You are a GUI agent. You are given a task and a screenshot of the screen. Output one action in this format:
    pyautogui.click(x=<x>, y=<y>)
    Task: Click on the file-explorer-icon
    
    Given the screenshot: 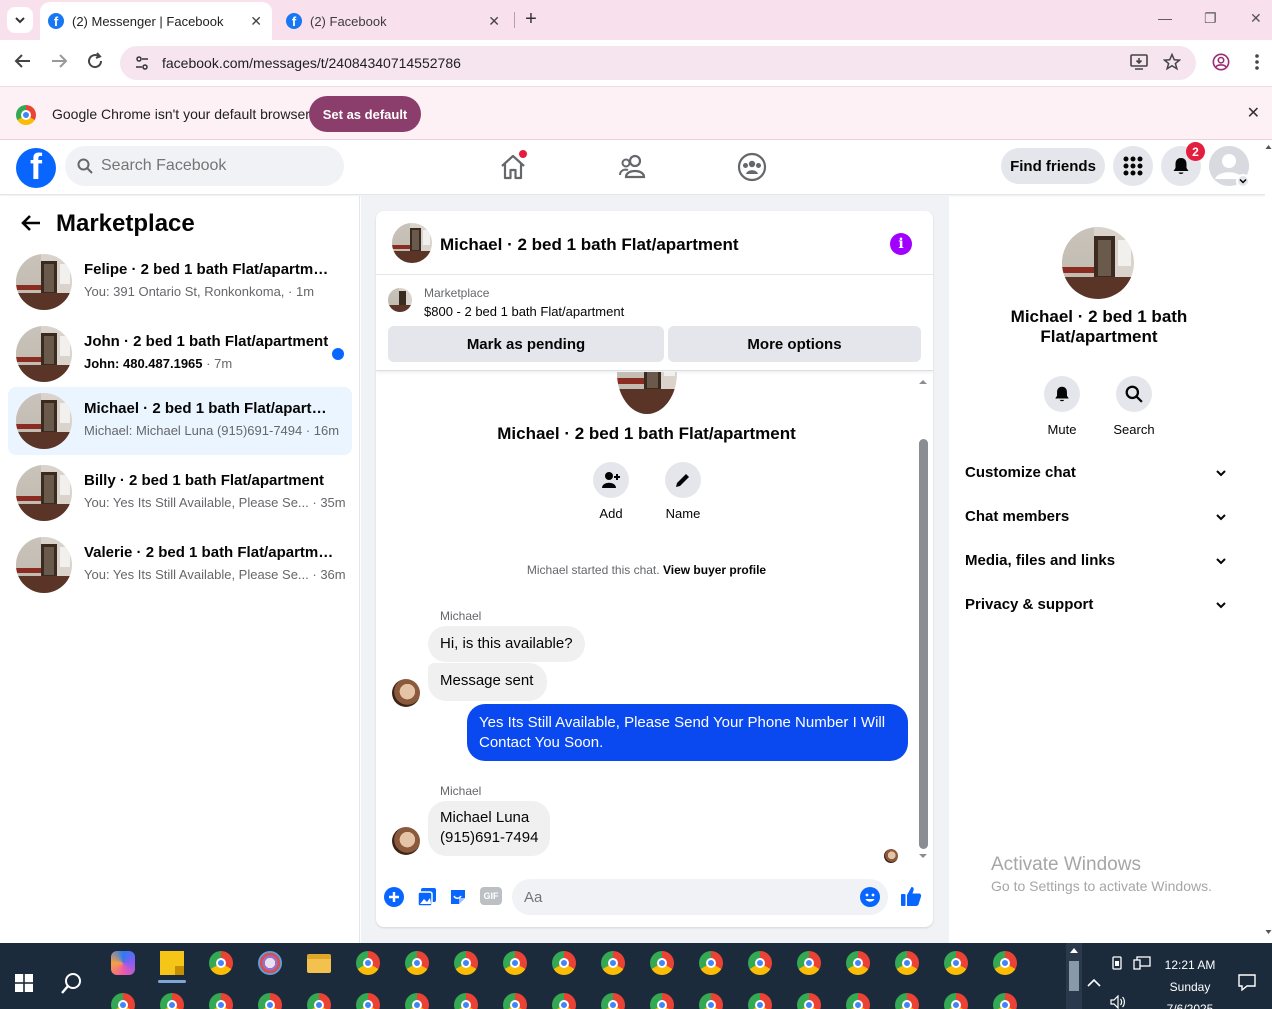 What is the action you would take?
    pyautogui.click(x=319, y=963)
    